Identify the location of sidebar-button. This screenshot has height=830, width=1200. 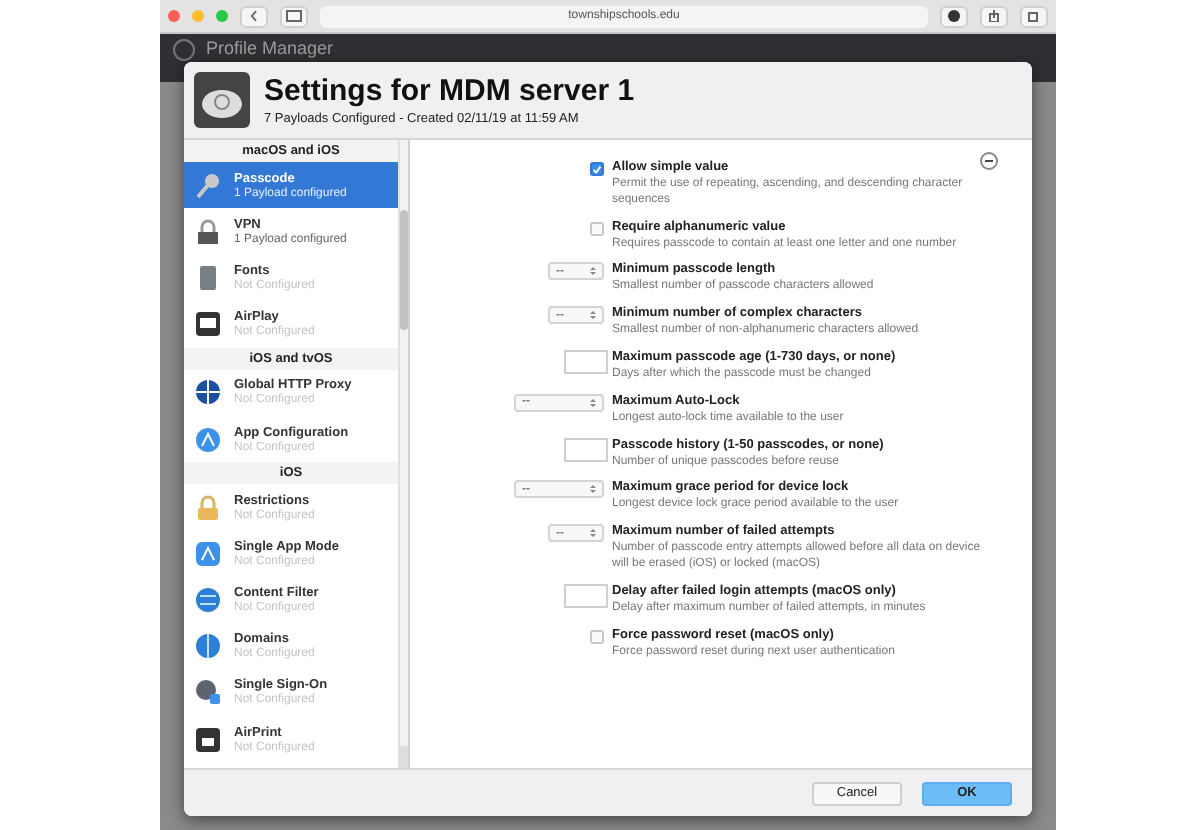
(294, 16).